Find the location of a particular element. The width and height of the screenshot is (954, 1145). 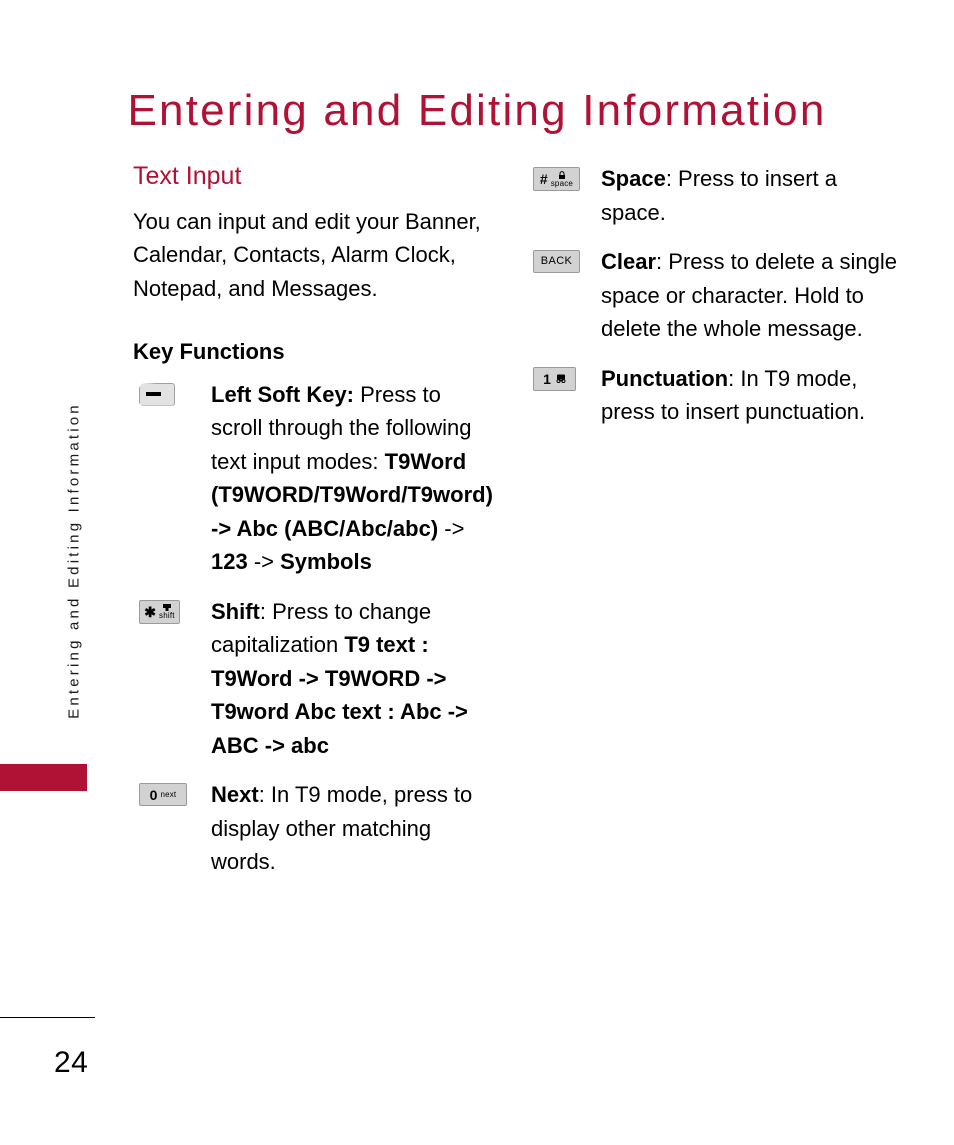

key-icon-slot: BACK is located at coordinates (567, 259).